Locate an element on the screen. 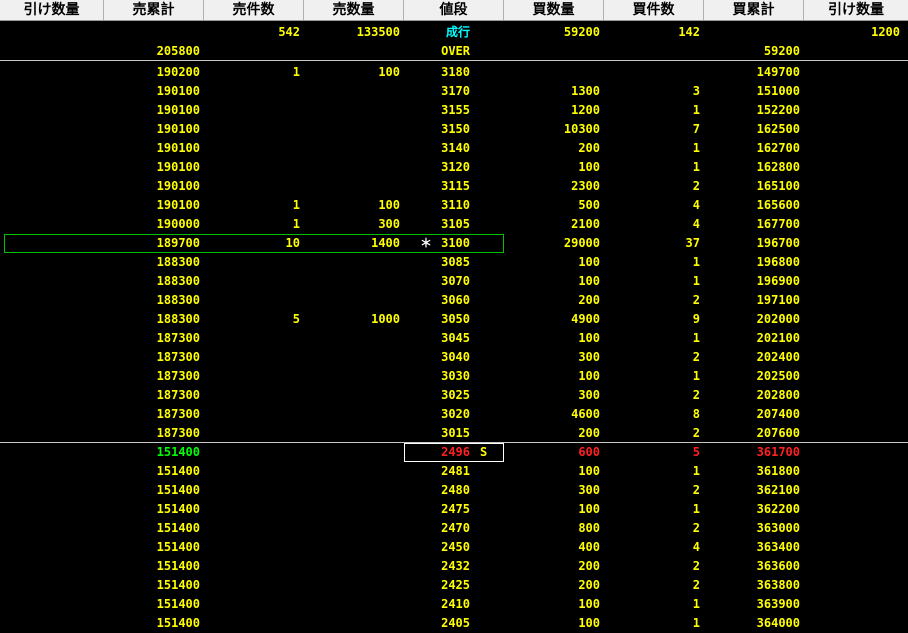 This screenshot has height=633, width=908. price-row: 151400 2405 100 1 364000 is located at coordinates (454, 623).